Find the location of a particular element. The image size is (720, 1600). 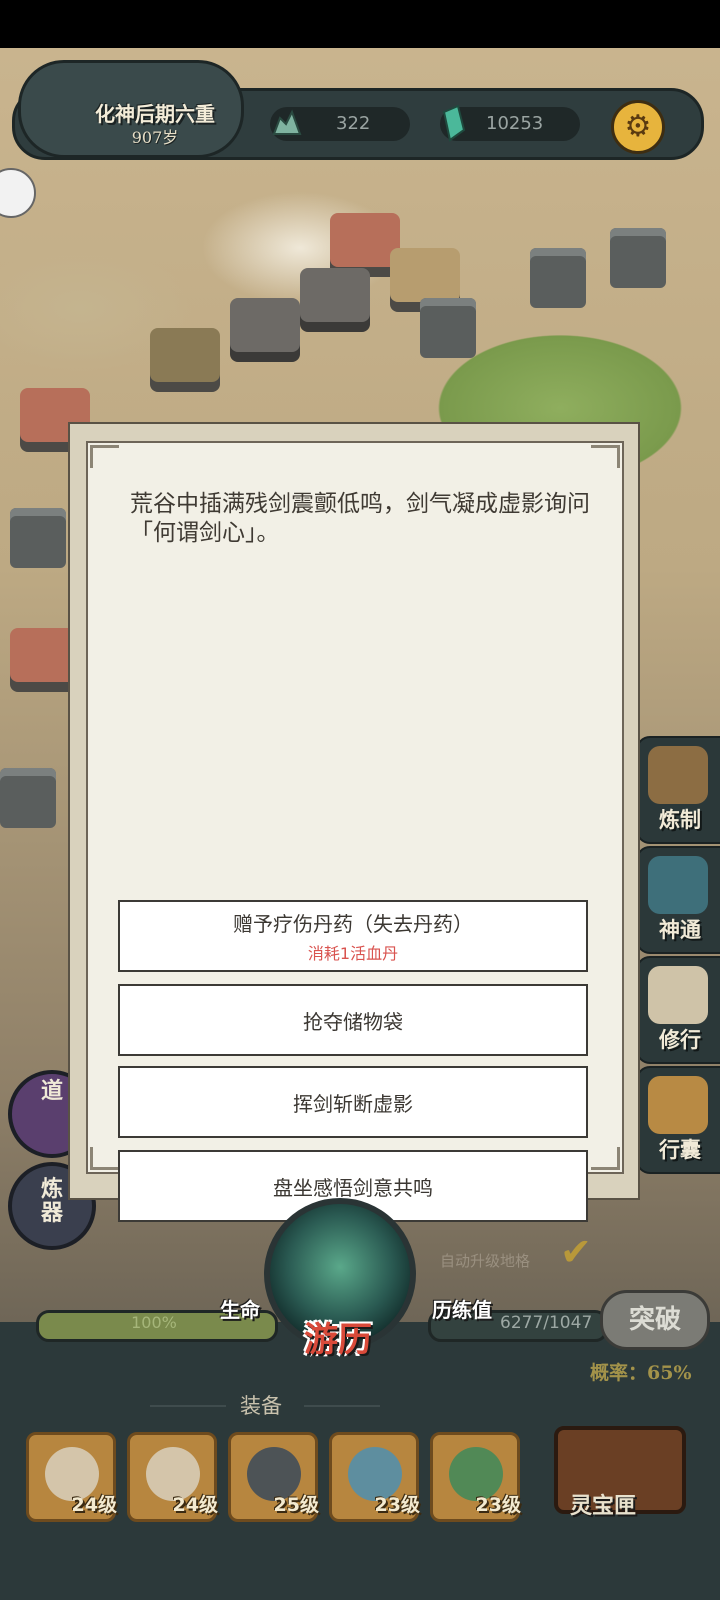

settings-gear-icon: ⚙ is located at coordinates (638, 127).